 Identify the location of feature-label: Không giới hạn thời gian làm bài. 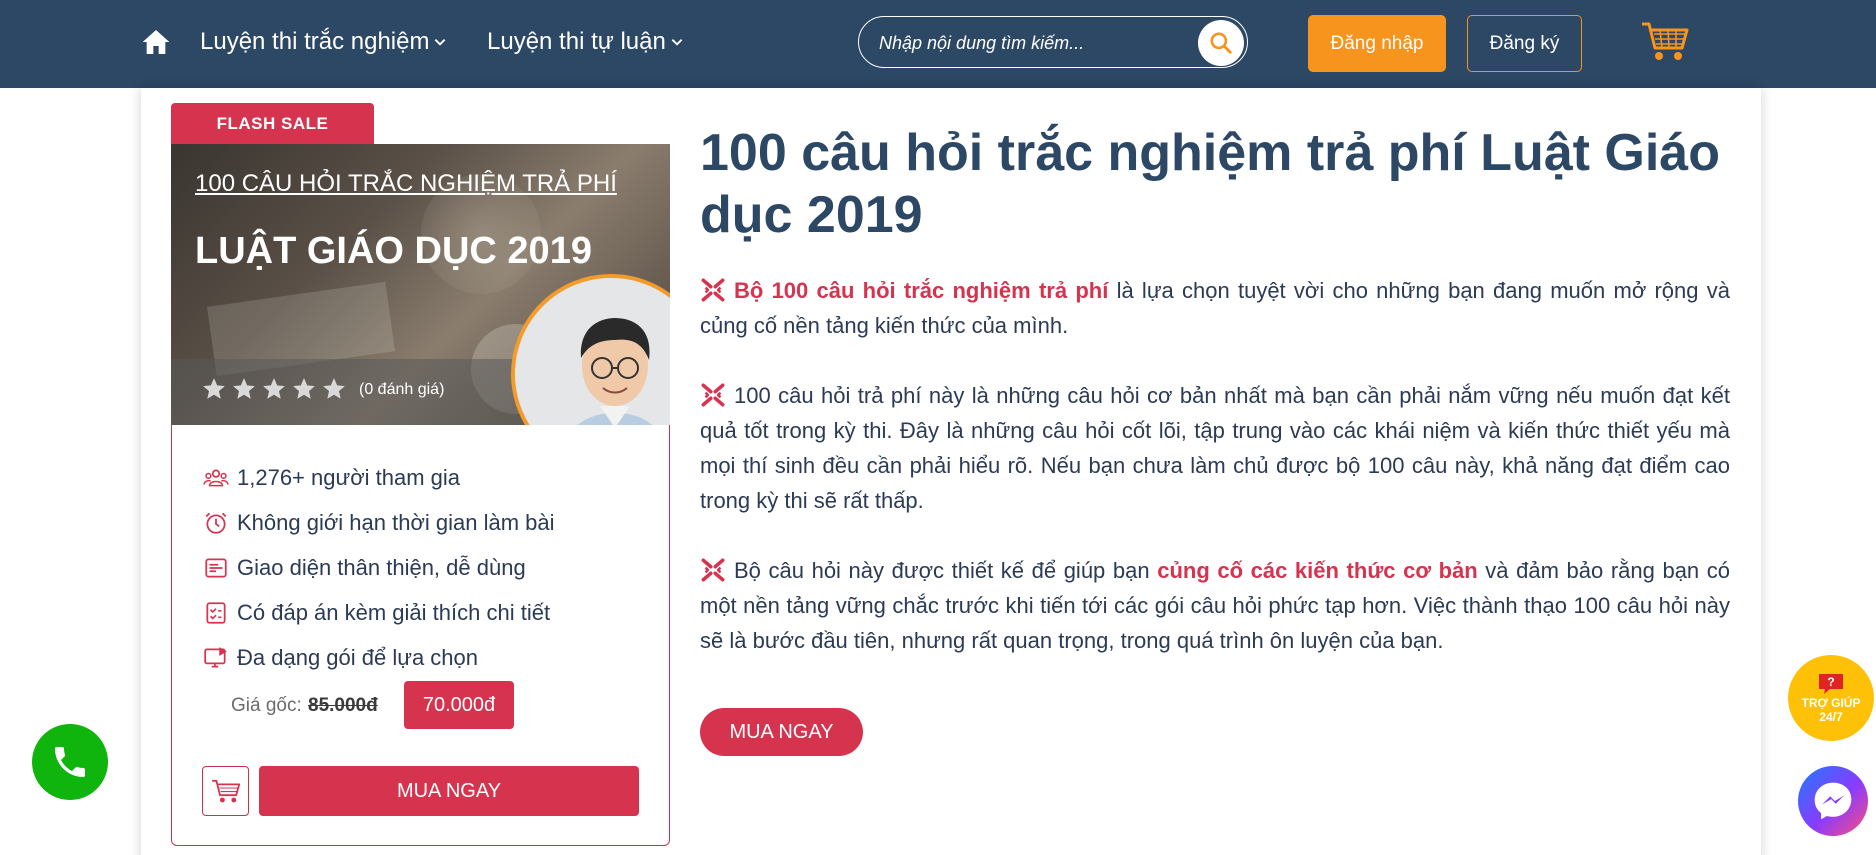
(396, 522).